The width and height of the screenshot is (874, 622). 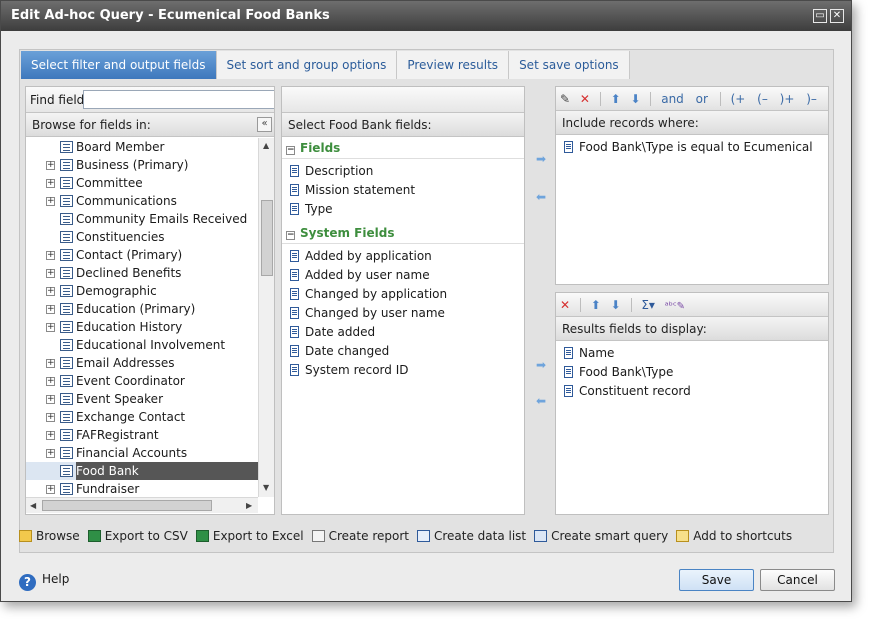 What do you see at coordinates (565, 99) in the screenshot?
I see `edit-filter-icon: ✎` at bounding box center [565, 99].